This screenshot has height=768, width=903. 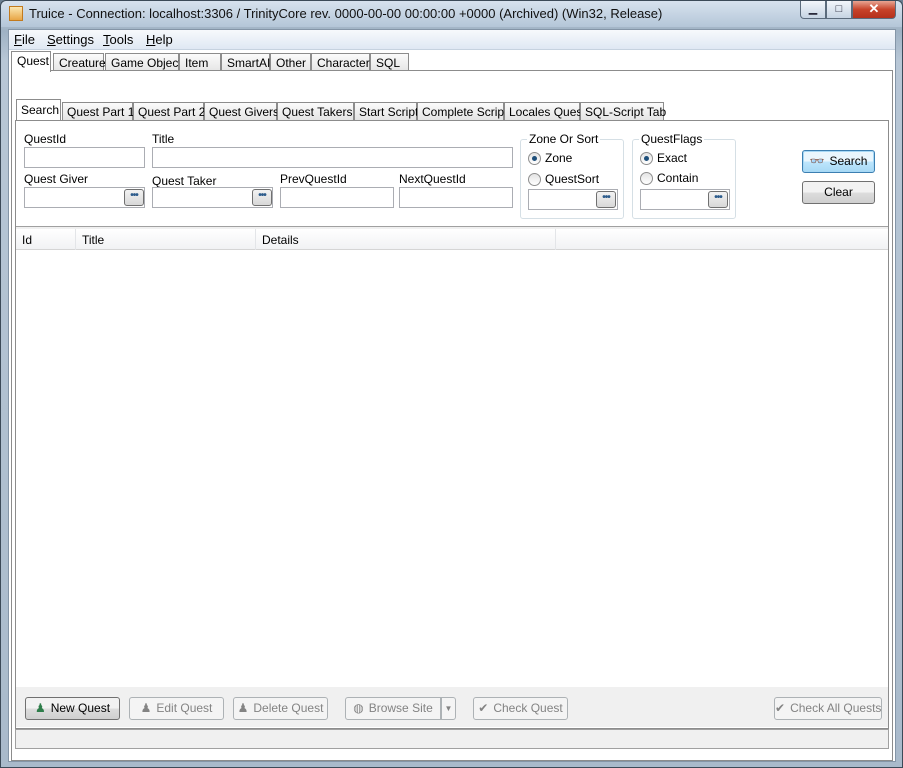 What do you see at coordinates (315, 111) in the screenshot?
I see `tab-quest-takers: Quest Takers` at bounding box center [315, 111].